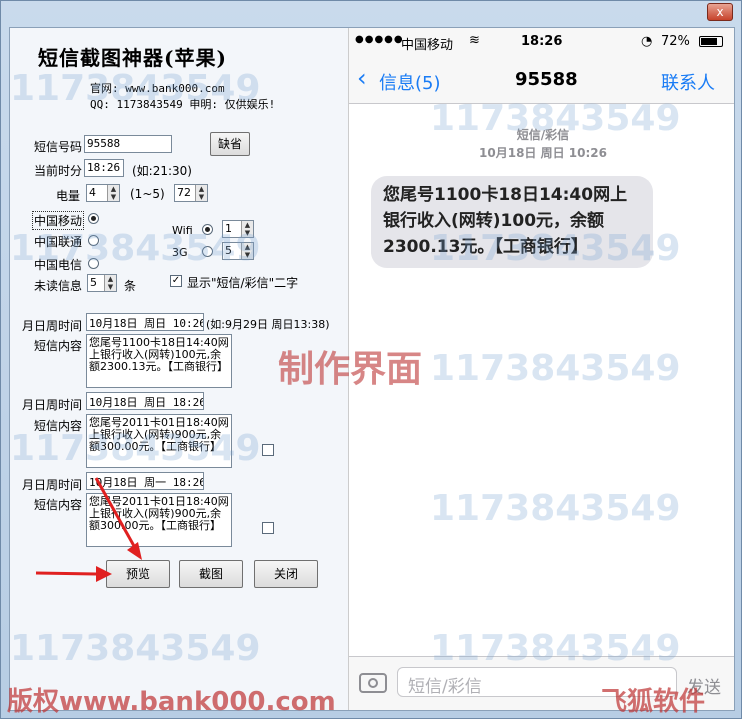 The image size is (742, 719). Describe the element at coordinates (92, 192) in the screenshot. I see `battery-value: 4` at that location.